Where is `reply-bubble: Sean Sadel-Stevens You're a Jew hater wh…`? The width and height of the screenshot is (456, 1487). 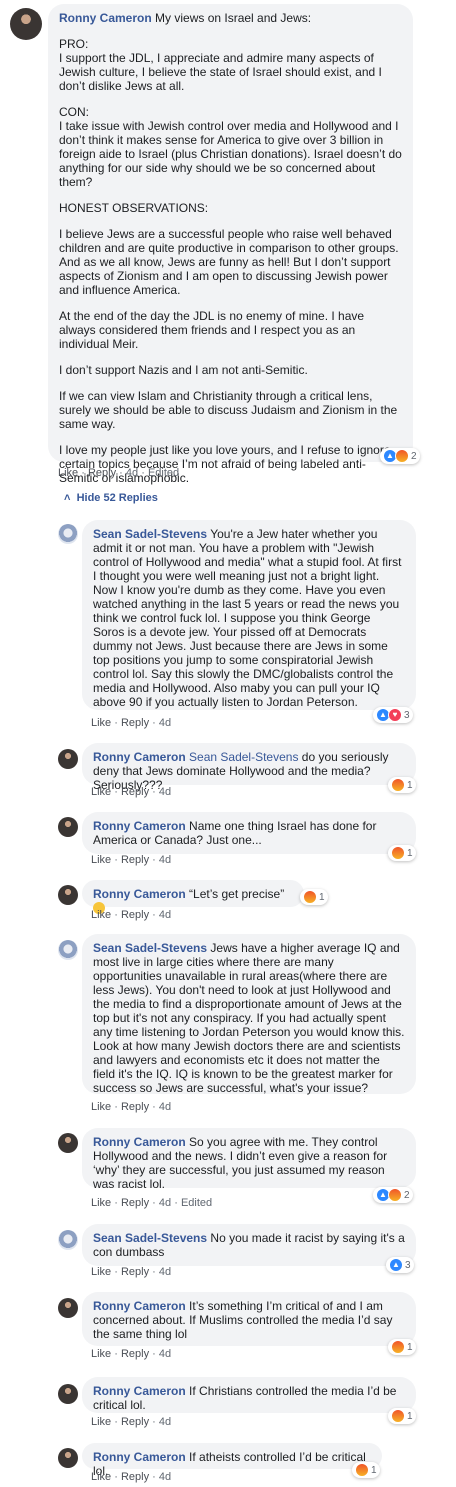 reply-bubble: Sean Sadel-Stevens You're a Jew hater wh… is located at coordinates (249, 615).